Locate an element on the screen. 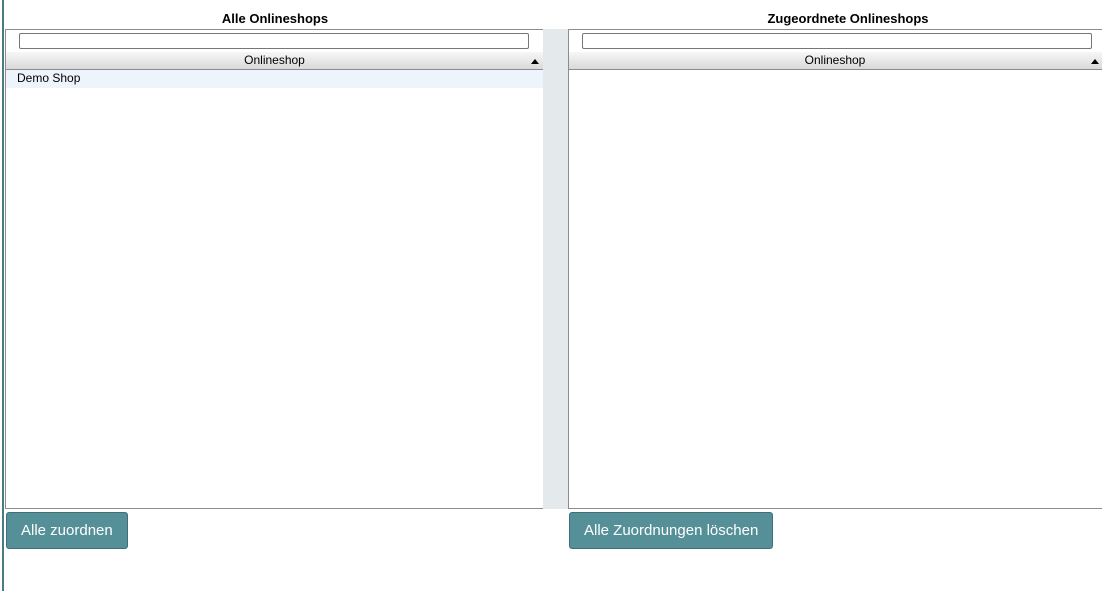  all-shops-title: Alle Onlineshops is located at coordinates (275, 18).